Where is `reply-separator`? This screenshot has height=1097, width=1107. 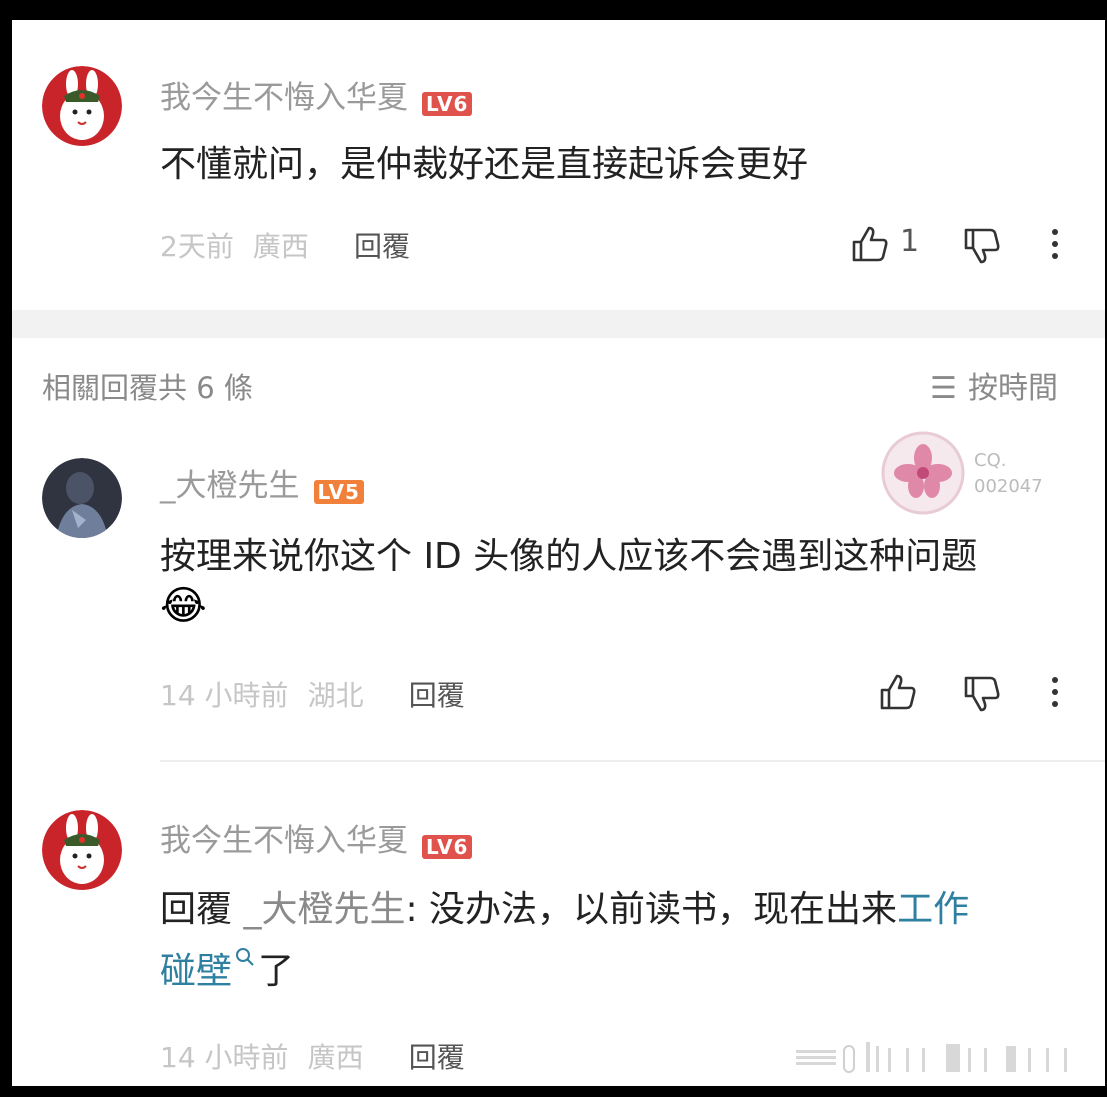
reply-separator is located at coordinates (632, 761).